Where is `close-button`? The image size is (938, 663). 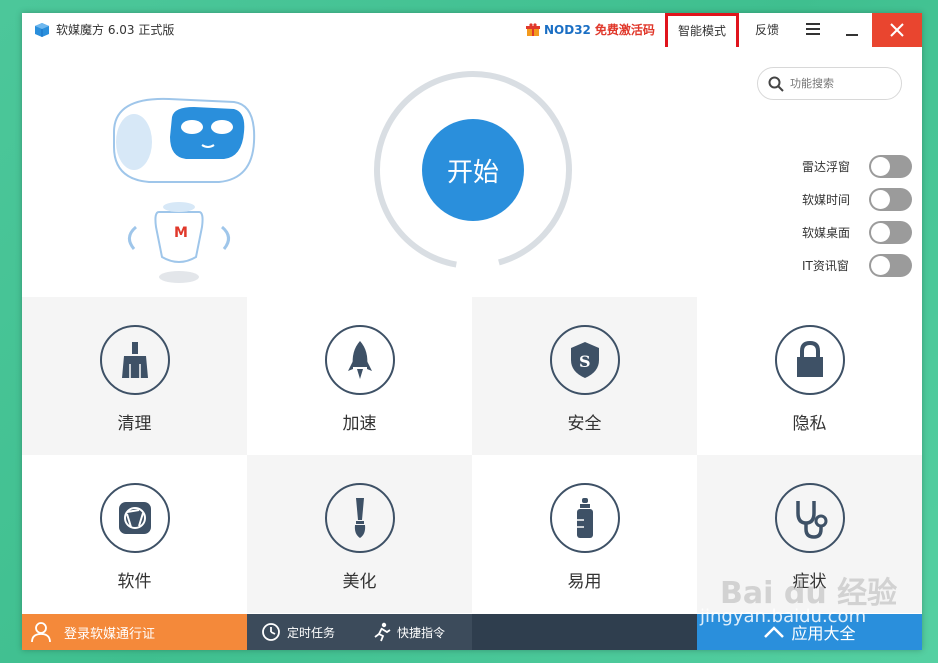
close-button is located at coordinates (897, 30).